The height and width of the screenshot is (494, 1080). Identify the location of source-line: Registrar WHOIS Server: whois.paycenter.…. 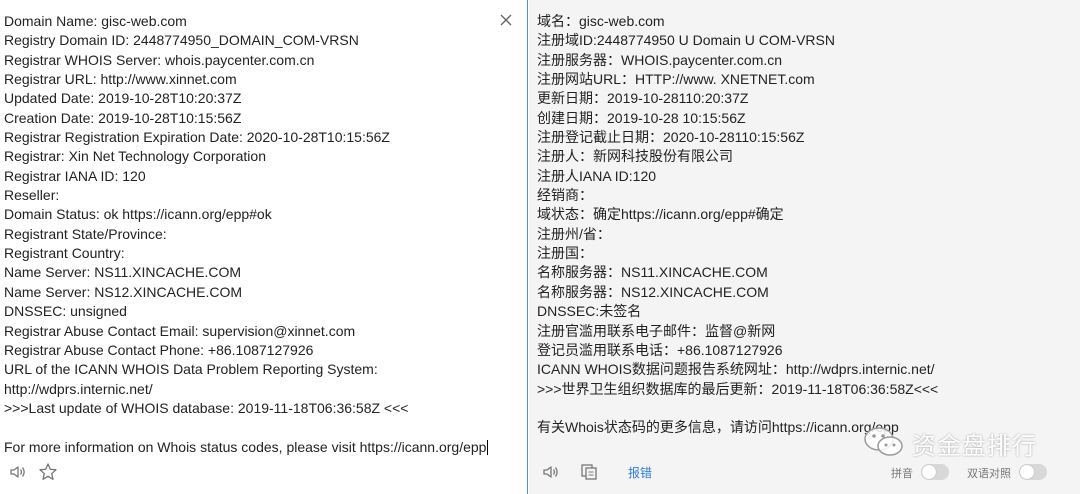
(159, 59).